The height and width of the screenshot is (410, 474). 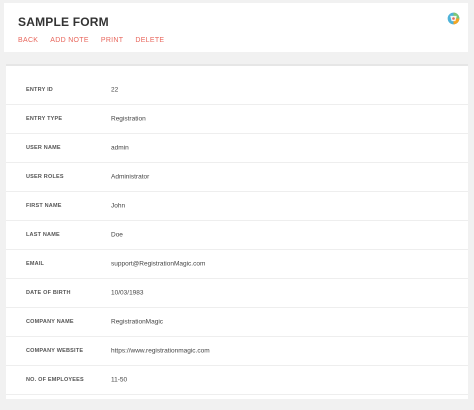 What do you see at coordinates (149, 40) in the screenshot?
I see `delete-link: DELETE` at bounding box center [149, 40].